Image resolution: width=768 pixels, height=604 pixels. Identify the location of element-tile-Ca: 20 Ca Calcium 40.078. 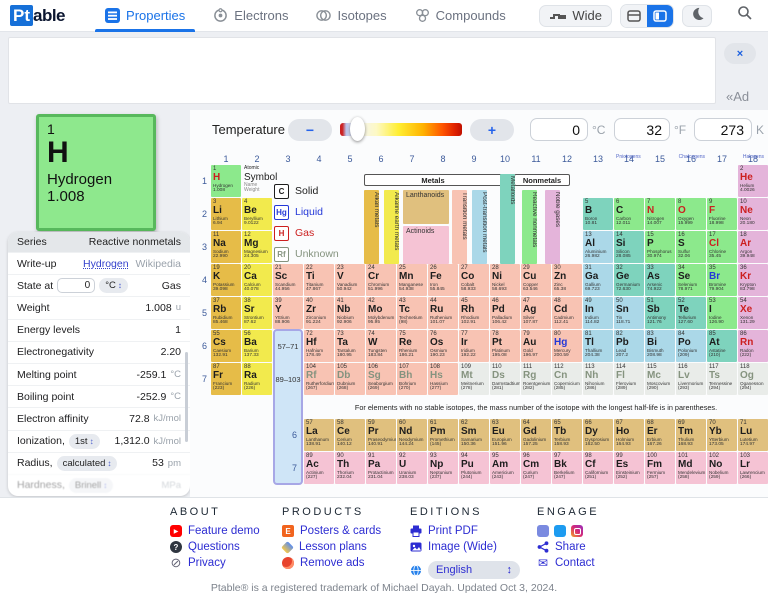
(257, 280).